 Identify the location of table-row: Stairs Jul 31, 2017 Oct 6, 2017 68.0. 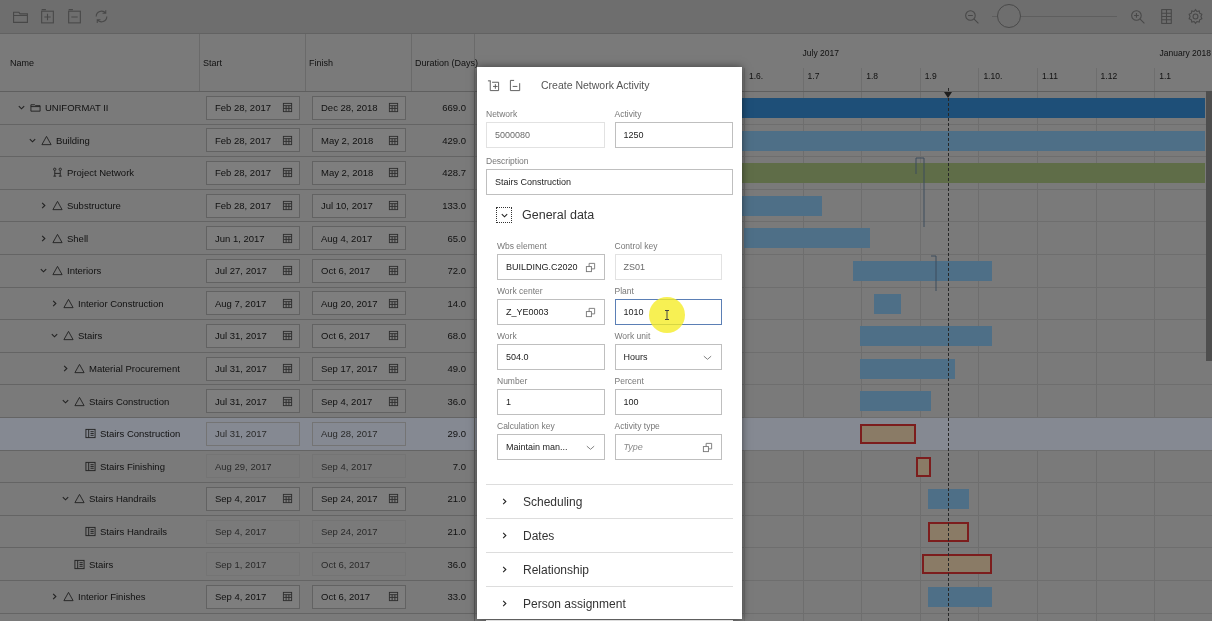
(237, 336).